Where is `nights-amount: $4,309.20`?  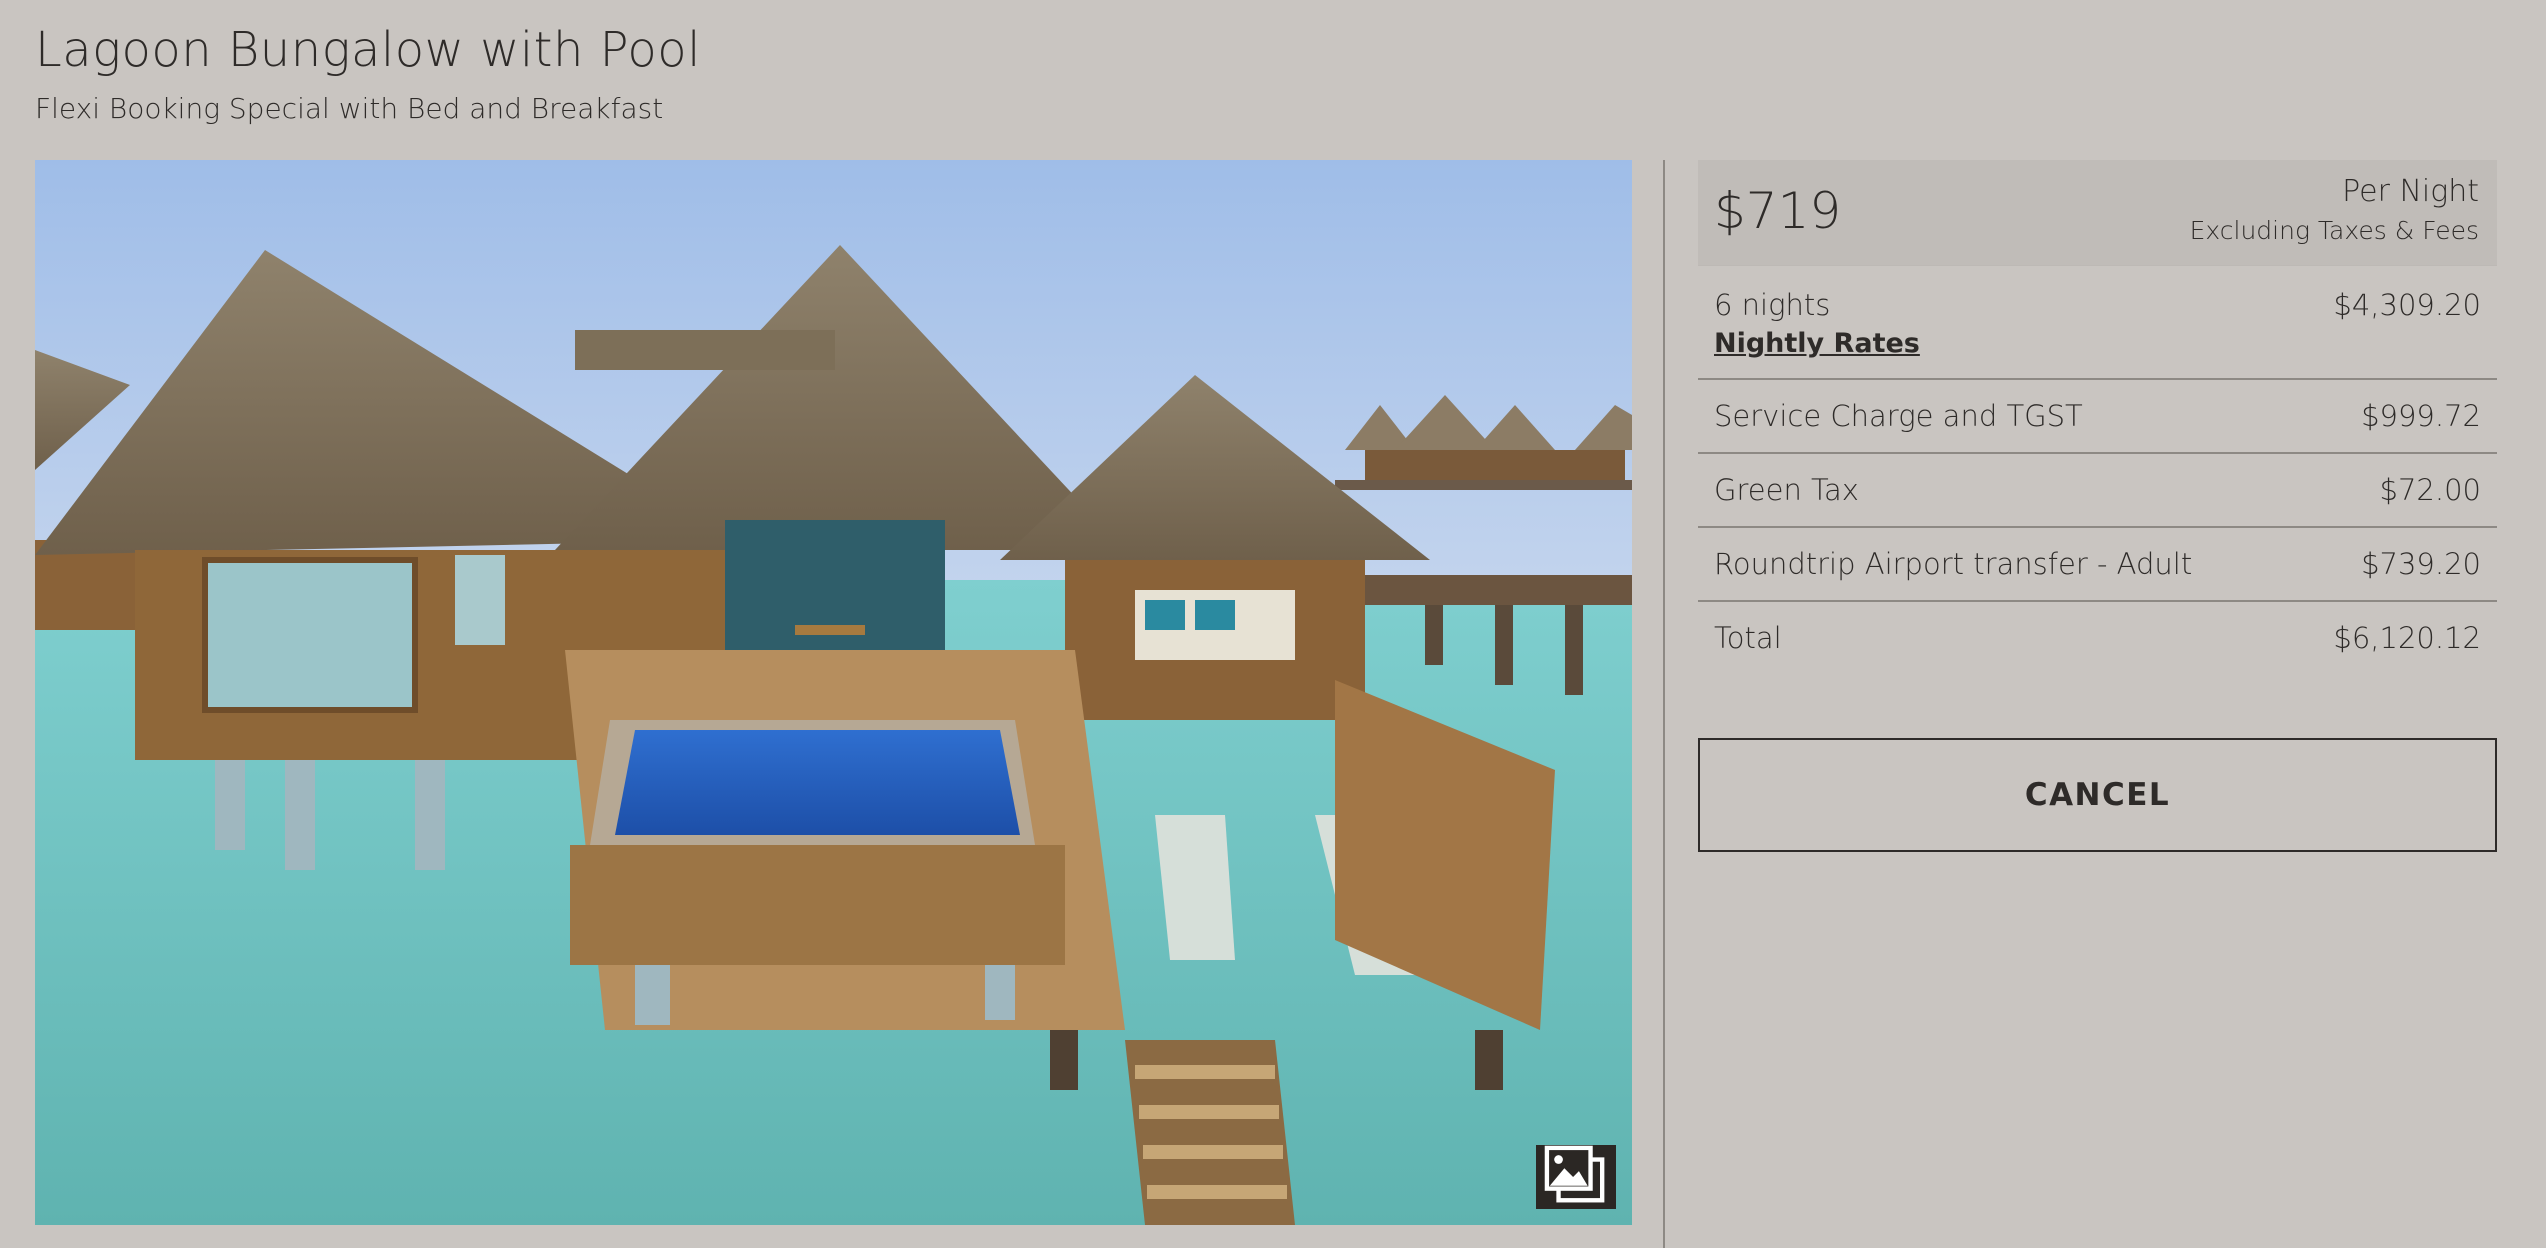 nights-amount: $4,309.20 is located at coordinates (2407, 305).